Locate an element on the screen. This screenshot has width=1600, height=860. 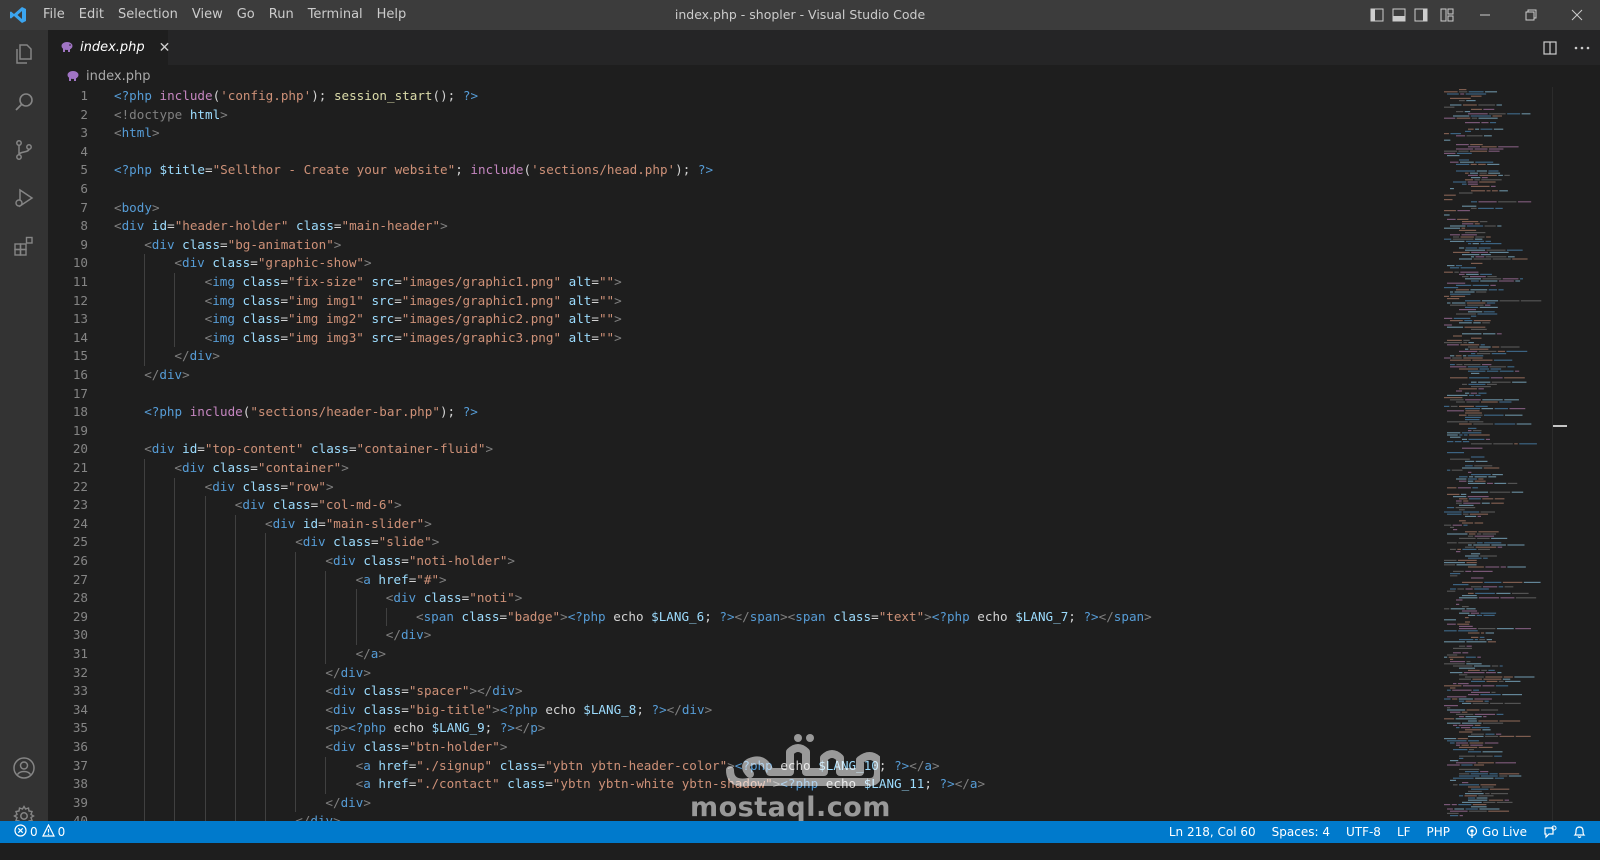
feedback-icon is located at coordinates (1550, 832).